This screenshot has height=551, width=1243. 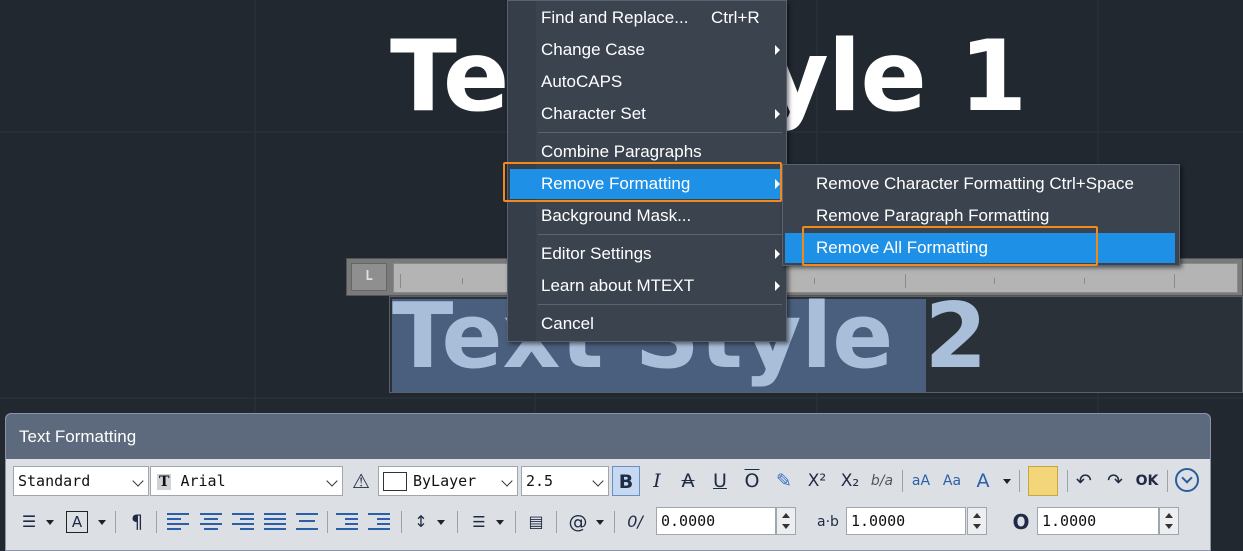 What do you see at coordinates (626, 481) in the screenshot?
I see `bold-button: B` at bounding box center [626, 481].